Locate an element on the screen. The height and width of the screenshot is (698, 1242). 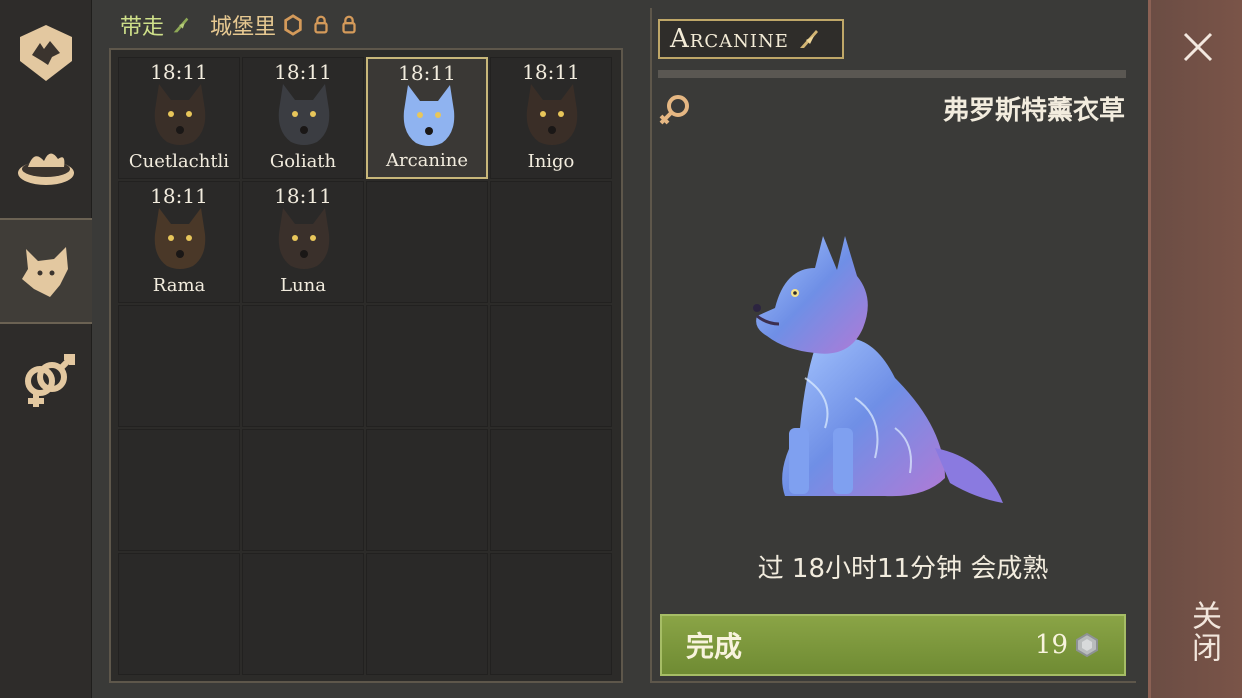
finish-now-button: 完成 19 is located at coordinates (893, 645).